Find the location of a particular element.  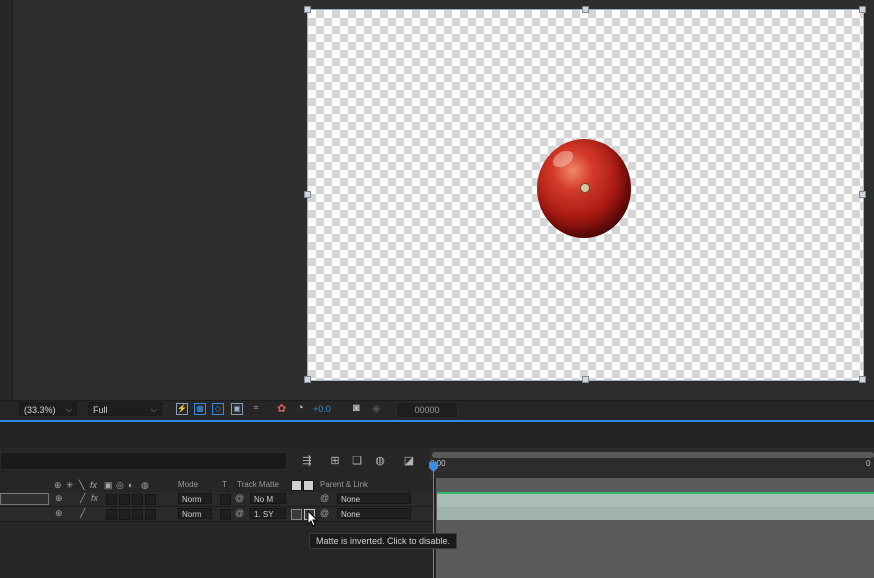

ruler-end-time: 0 is located at coordinates (868, 463).